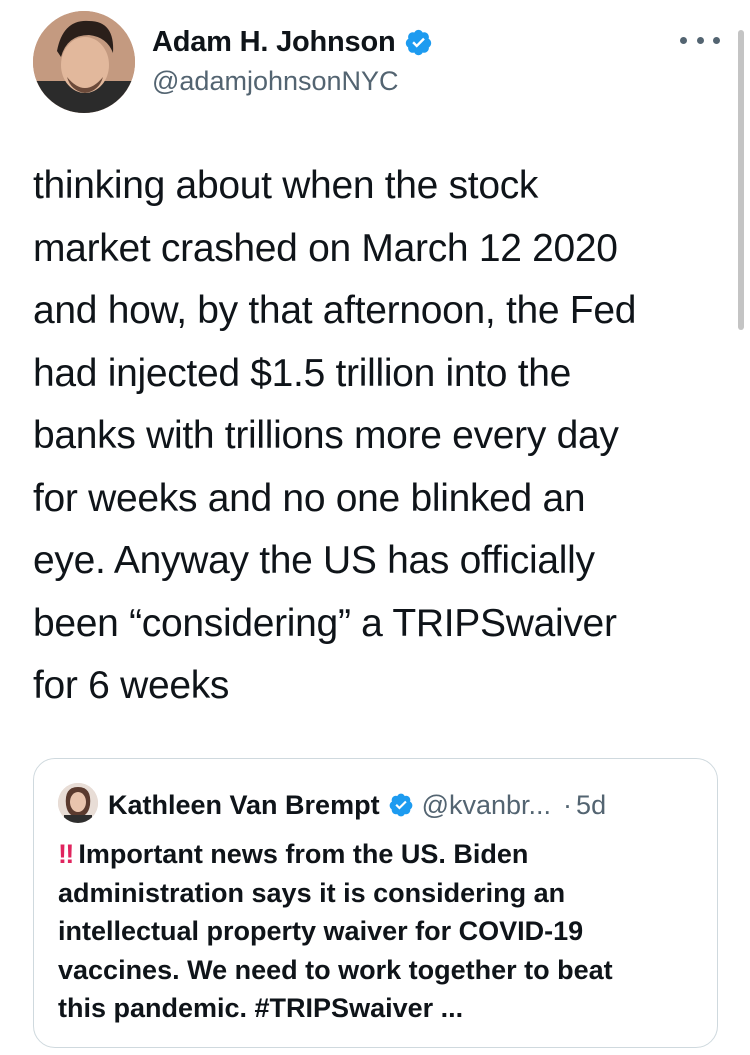  Describe the element at coordinates (309, 498) in the screenshot. I see `tweet-line: for weeks and no one blinked an` at that location.